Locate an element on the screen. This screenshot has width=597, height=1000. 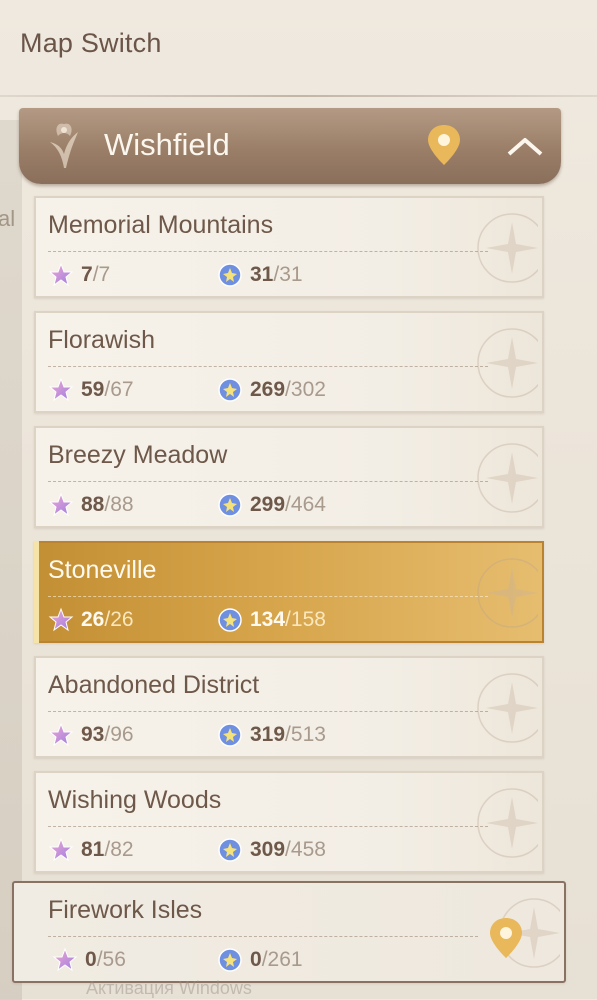
area-card-breezy-meadow: Breezy Meadow 88/88 299/464 is located at coordinates (290, 477).